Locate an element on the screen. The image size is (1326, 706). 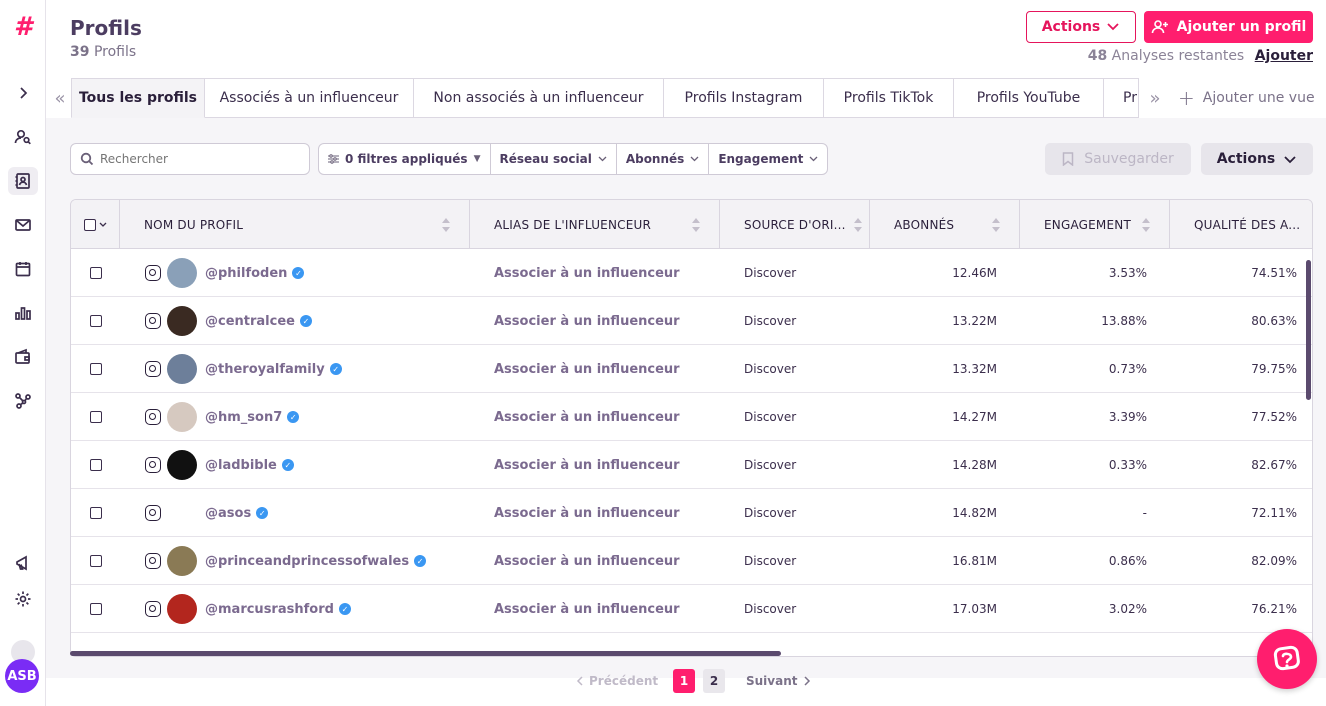
engagement-label: Engagement is located at coordinates (761, 159).